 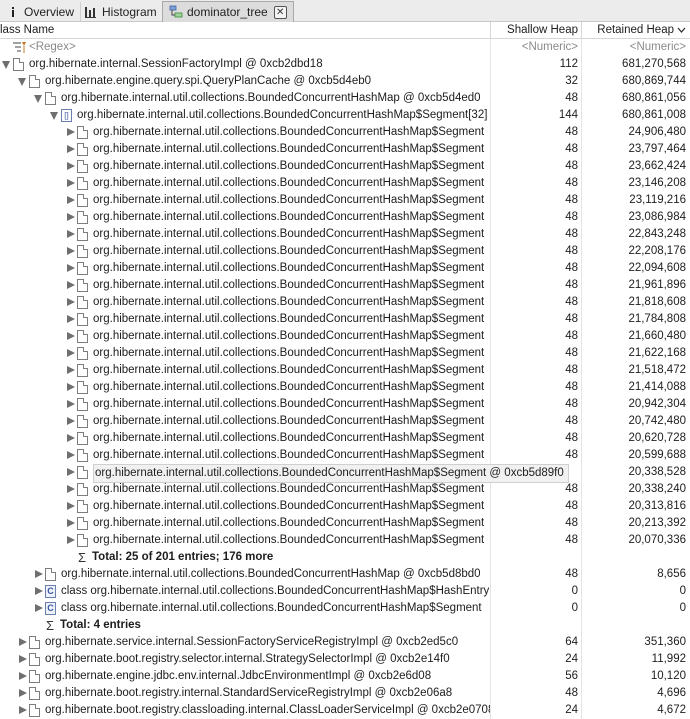 I want to click on column-shallow-heap: Shallow Heap, so click(x=535, y=30).